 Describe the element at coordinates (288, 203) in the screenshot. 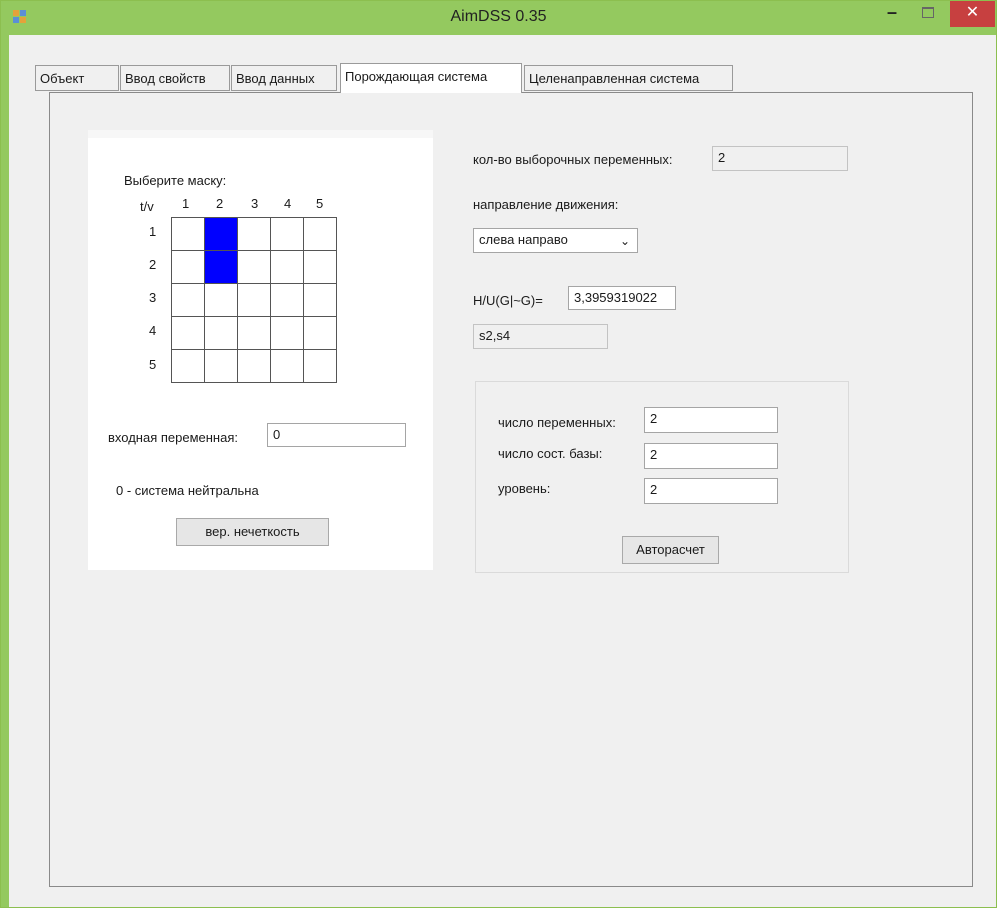

I see `mask-col-header: 4` at that location.